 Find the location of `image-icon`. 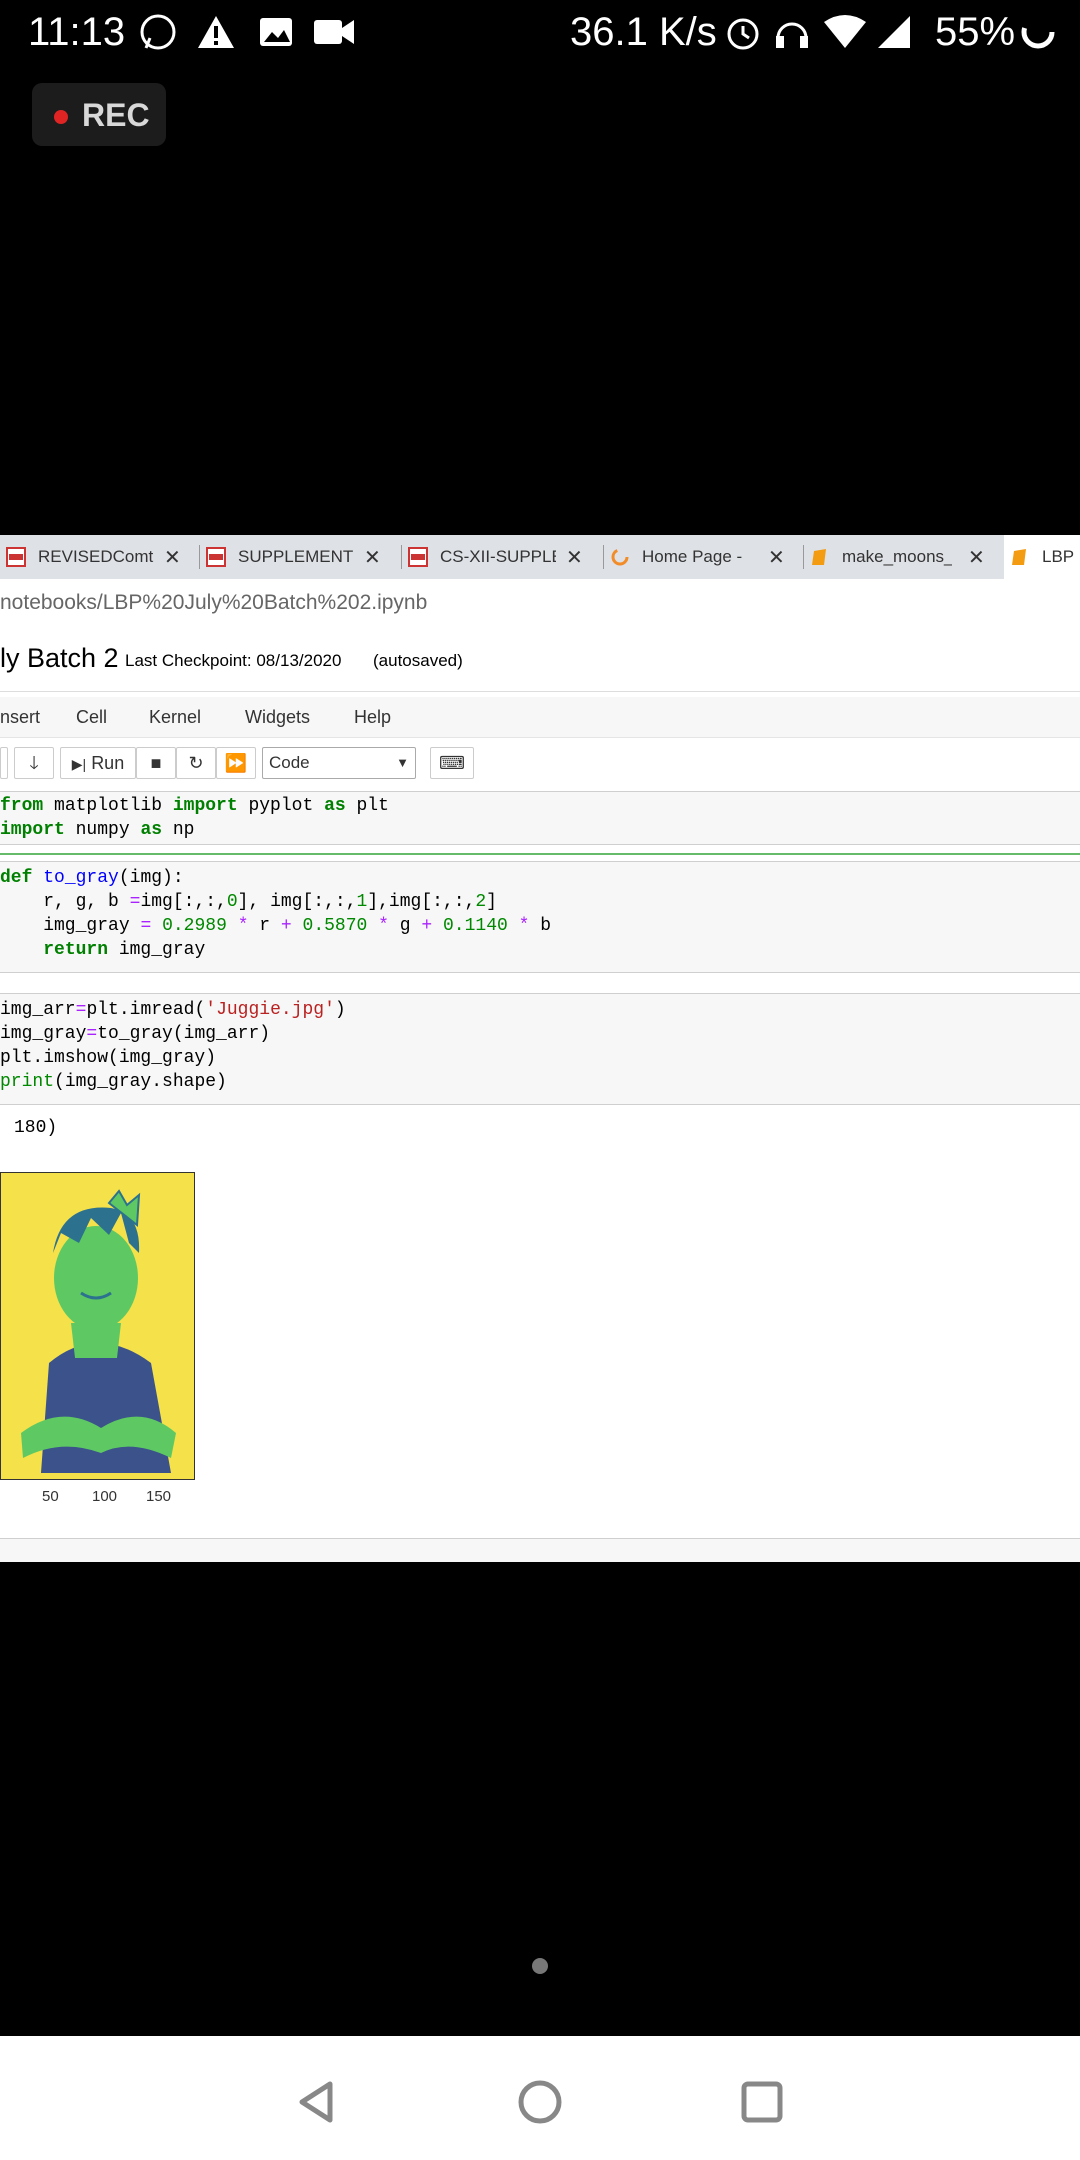

image-icon is located at coordinates (276, 32).